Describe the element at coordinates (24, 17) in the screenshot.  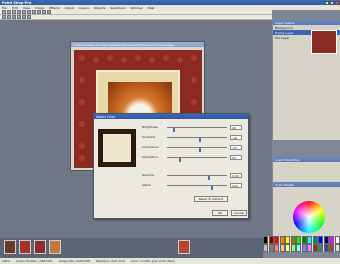
I see `fill-tool-icon` at that location.